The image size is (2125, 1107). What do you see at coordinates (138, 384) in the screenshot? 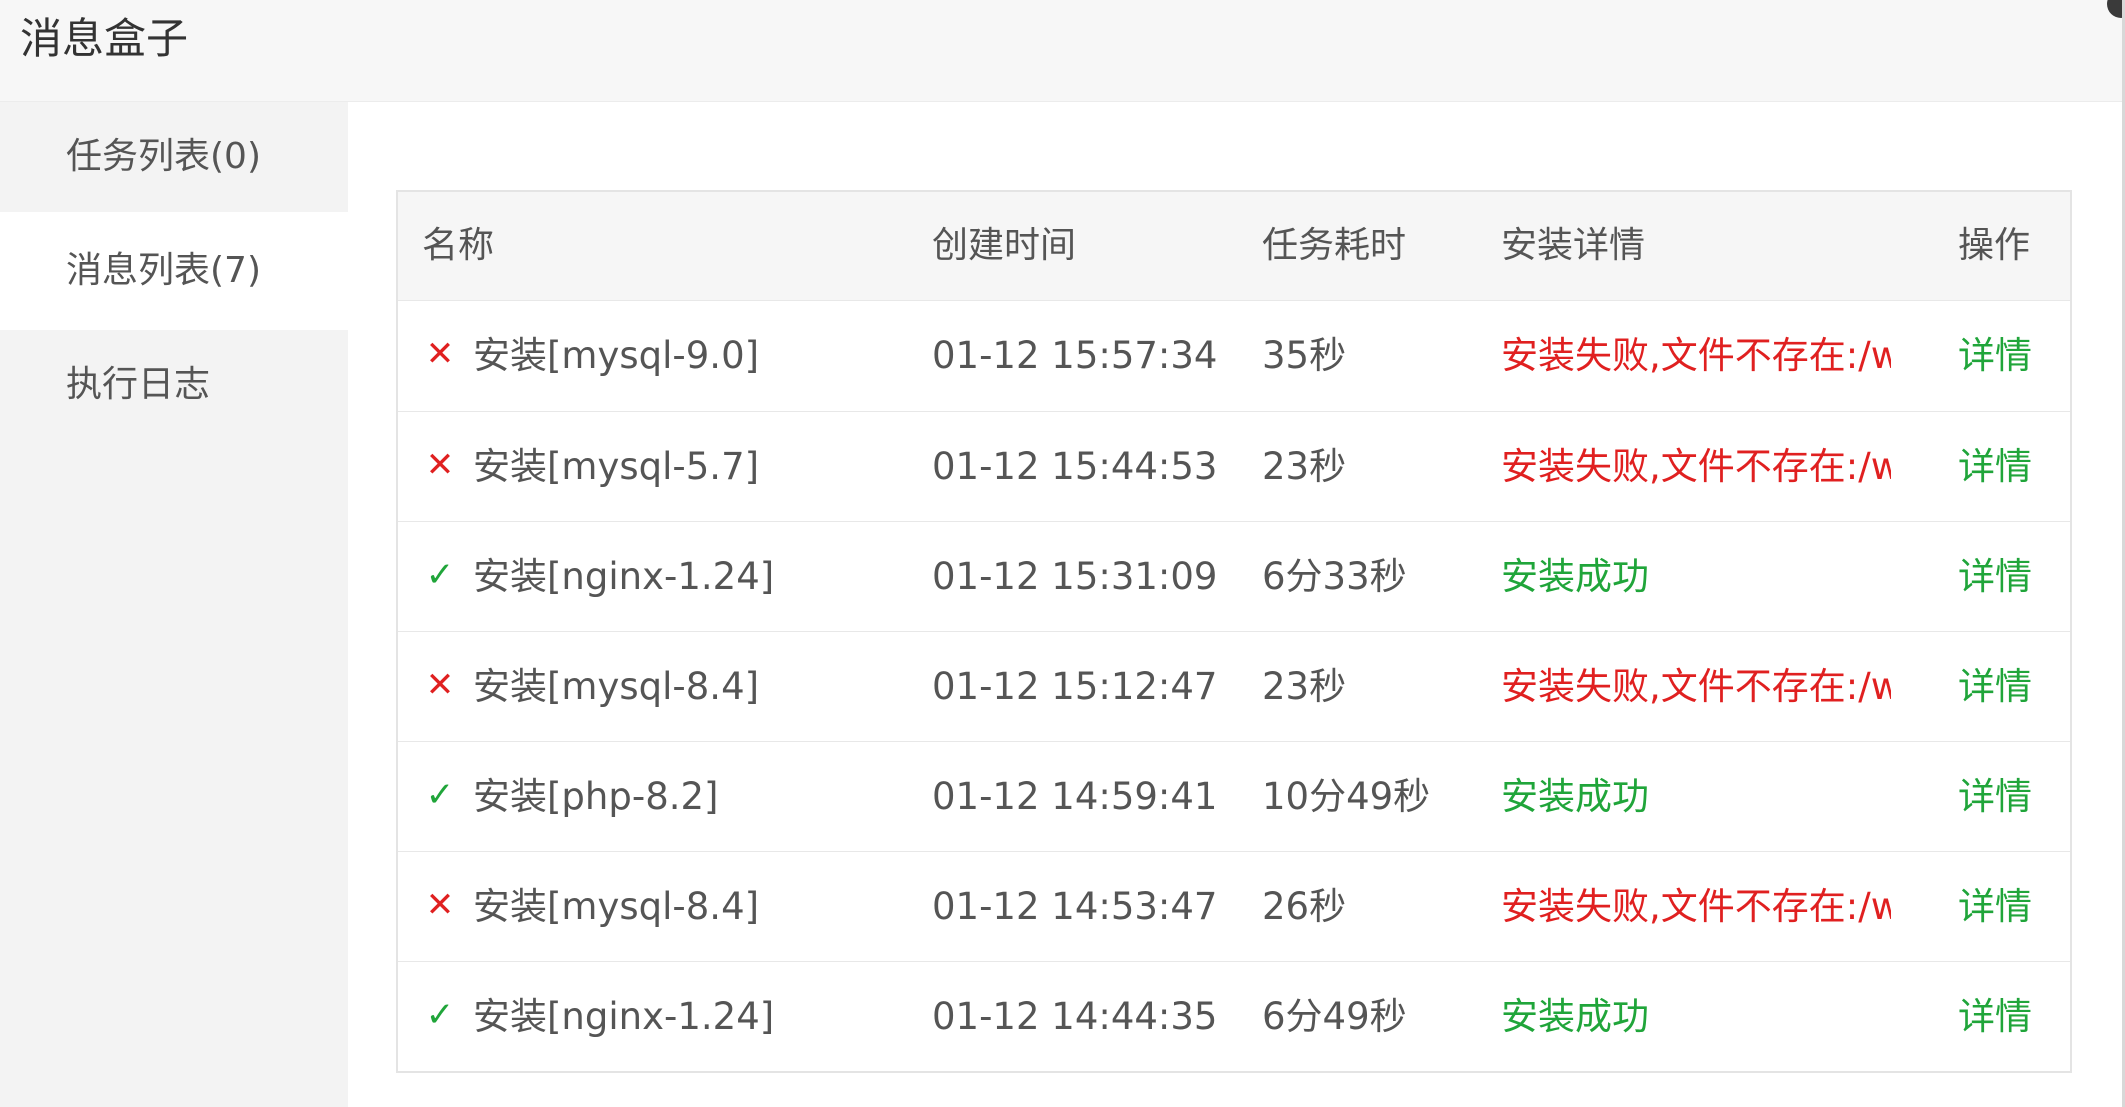
I see `sidebar-item-label: 执行日志` at bounding box center [138, 384].